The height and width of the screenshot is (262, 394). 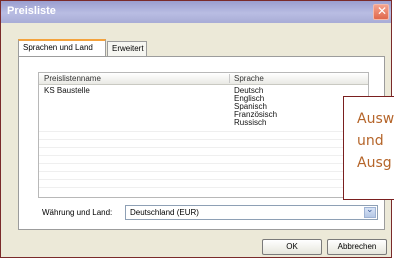 What do you see at coordinates (251, 212) in the screenshot?
I see `currency-select: Deutschland (EUR) ⌄` at bounding box center [251, 212].